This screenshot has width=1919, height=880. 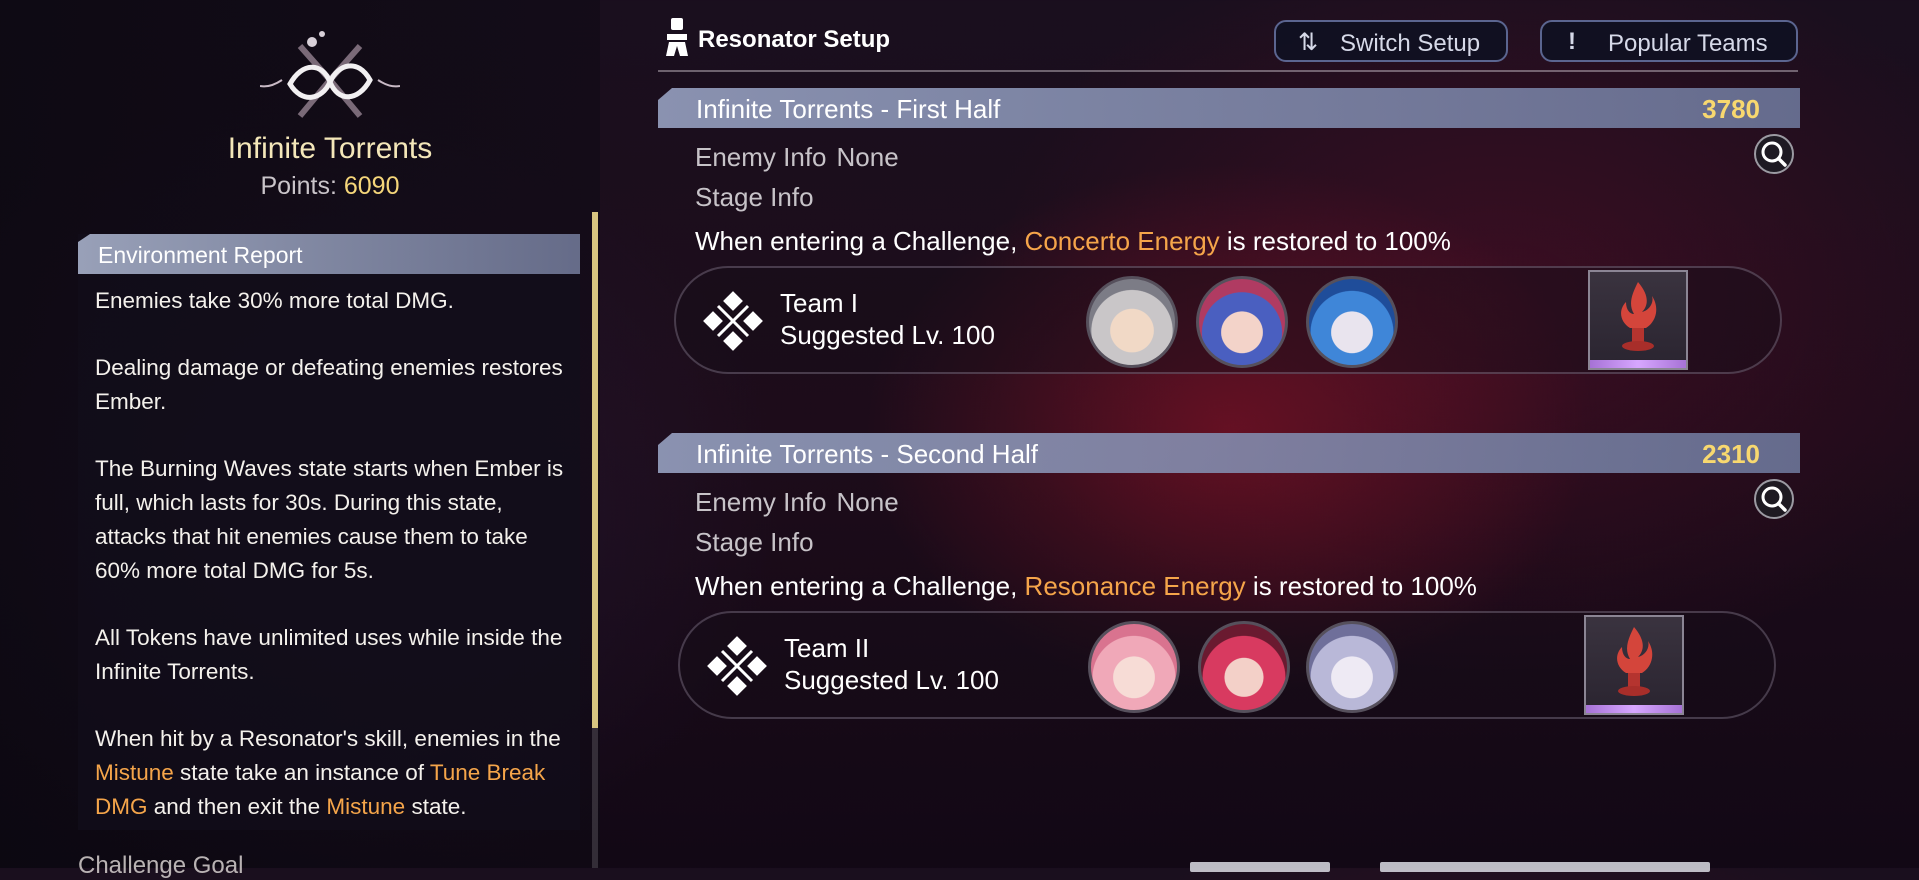 I want to click on second-half-title: Infinite Torrents - Second Half, so click(x=867, y=454).